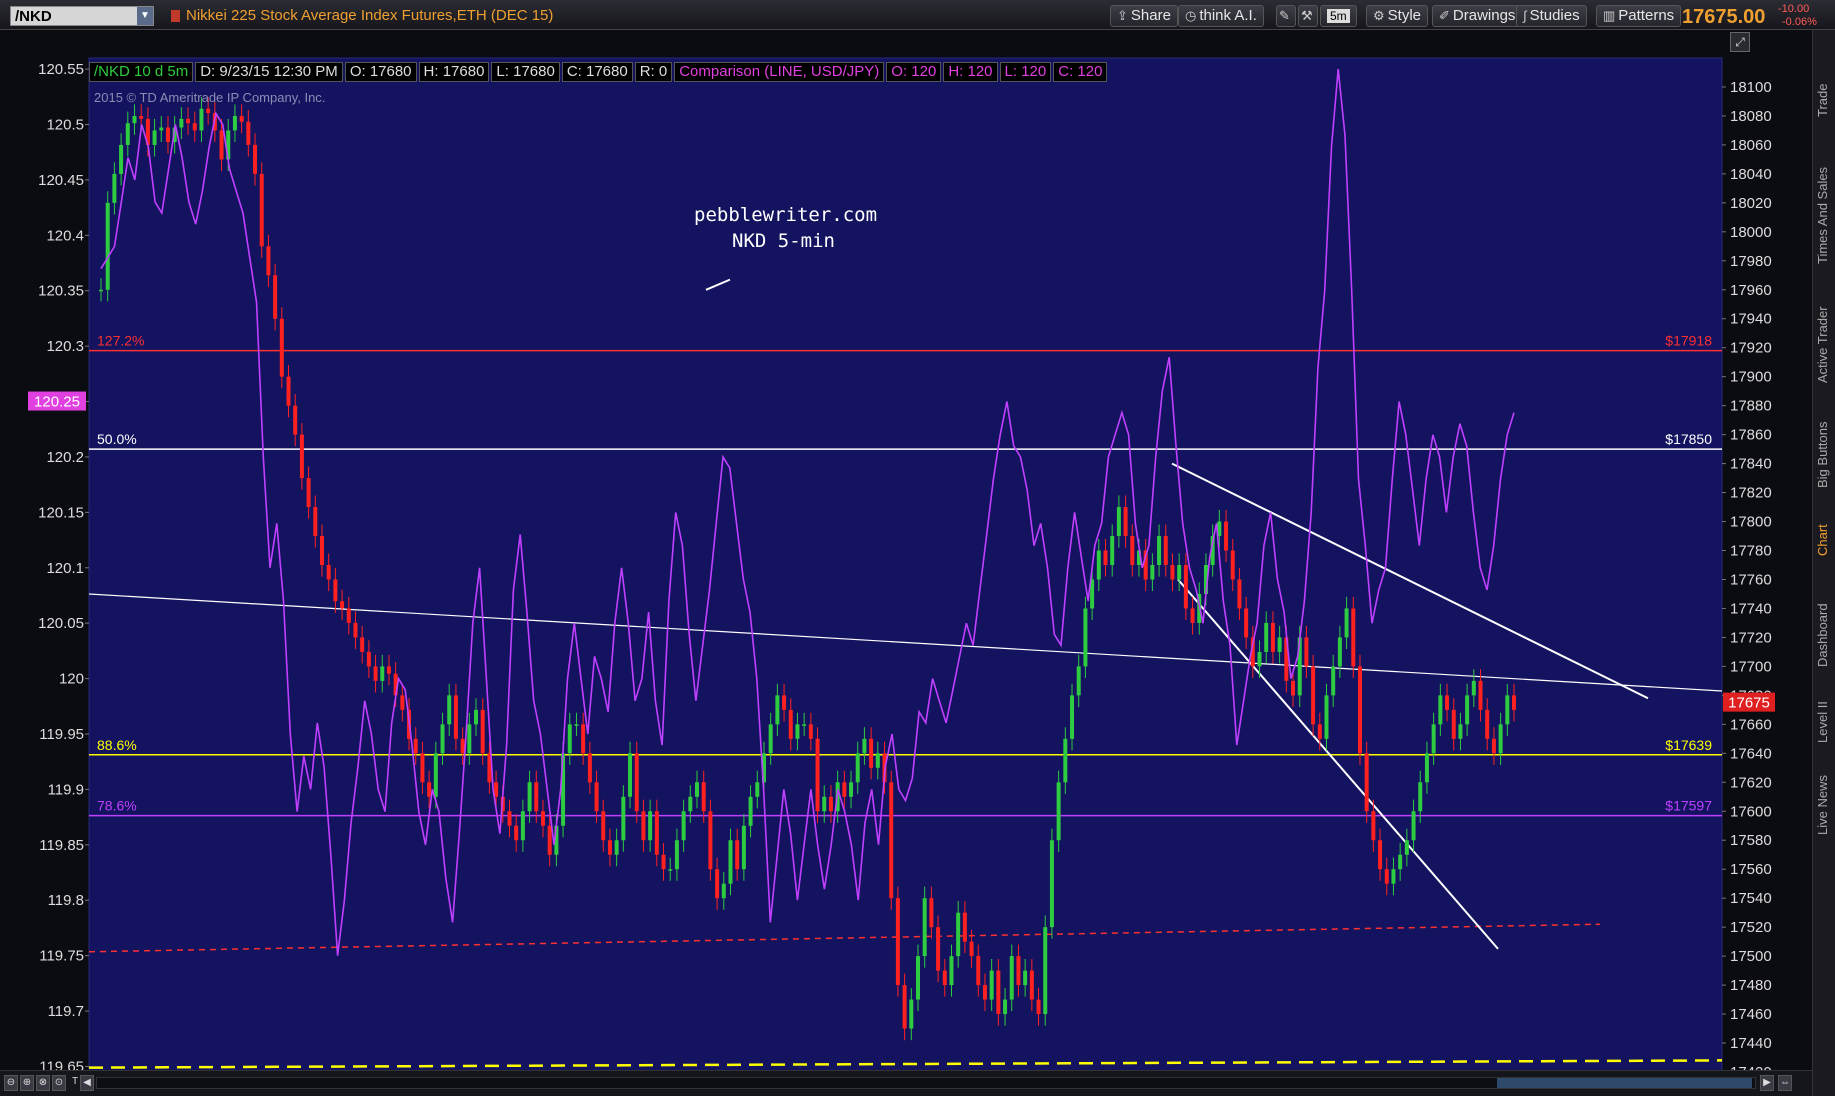  I want to click on left-axis-label: 119.9, so click(66, 789).